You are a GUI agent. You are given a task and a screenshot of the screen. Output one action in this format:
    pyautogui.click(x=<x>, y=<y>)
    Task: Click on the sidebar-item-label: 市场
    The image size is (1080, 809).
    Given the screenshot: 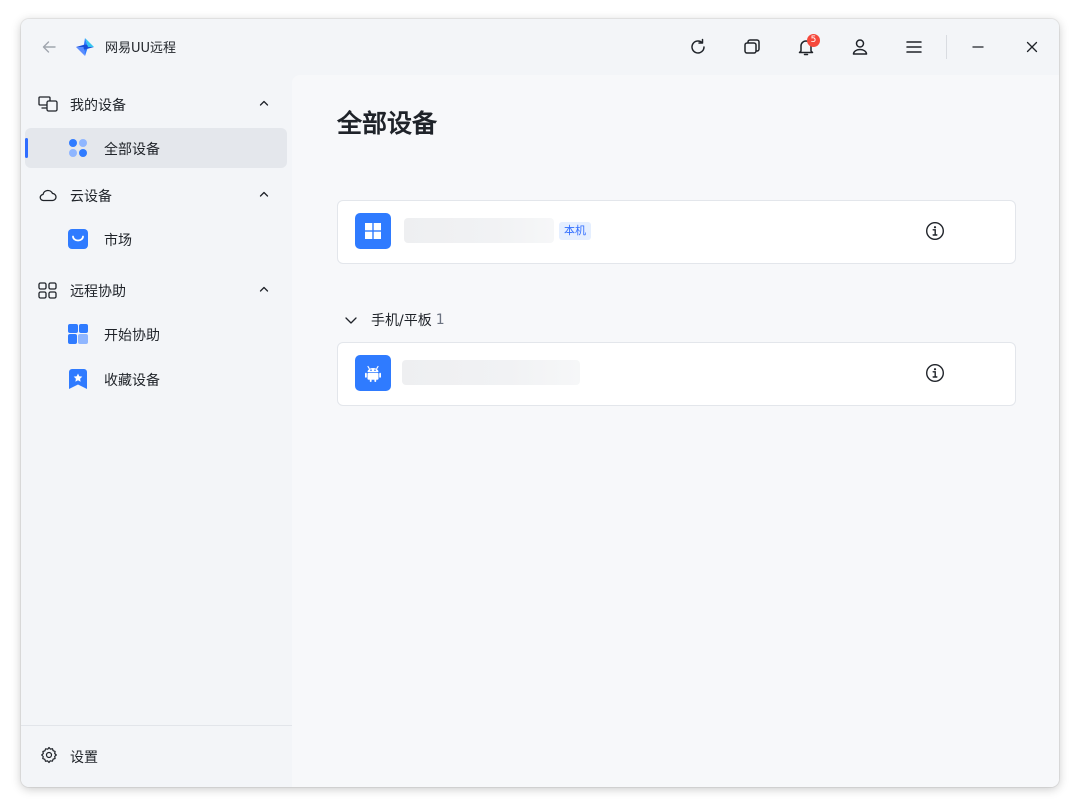 What is the action you would take?
    pyautogui.click(x=118, y=241)
    